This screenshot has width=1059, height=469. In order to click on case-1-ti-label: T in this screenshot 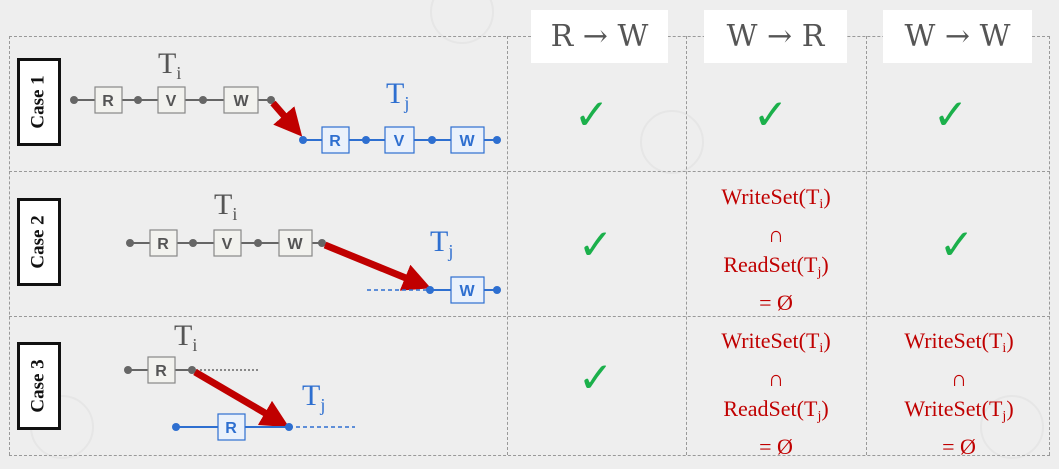, I will do `click(167, 63)`.